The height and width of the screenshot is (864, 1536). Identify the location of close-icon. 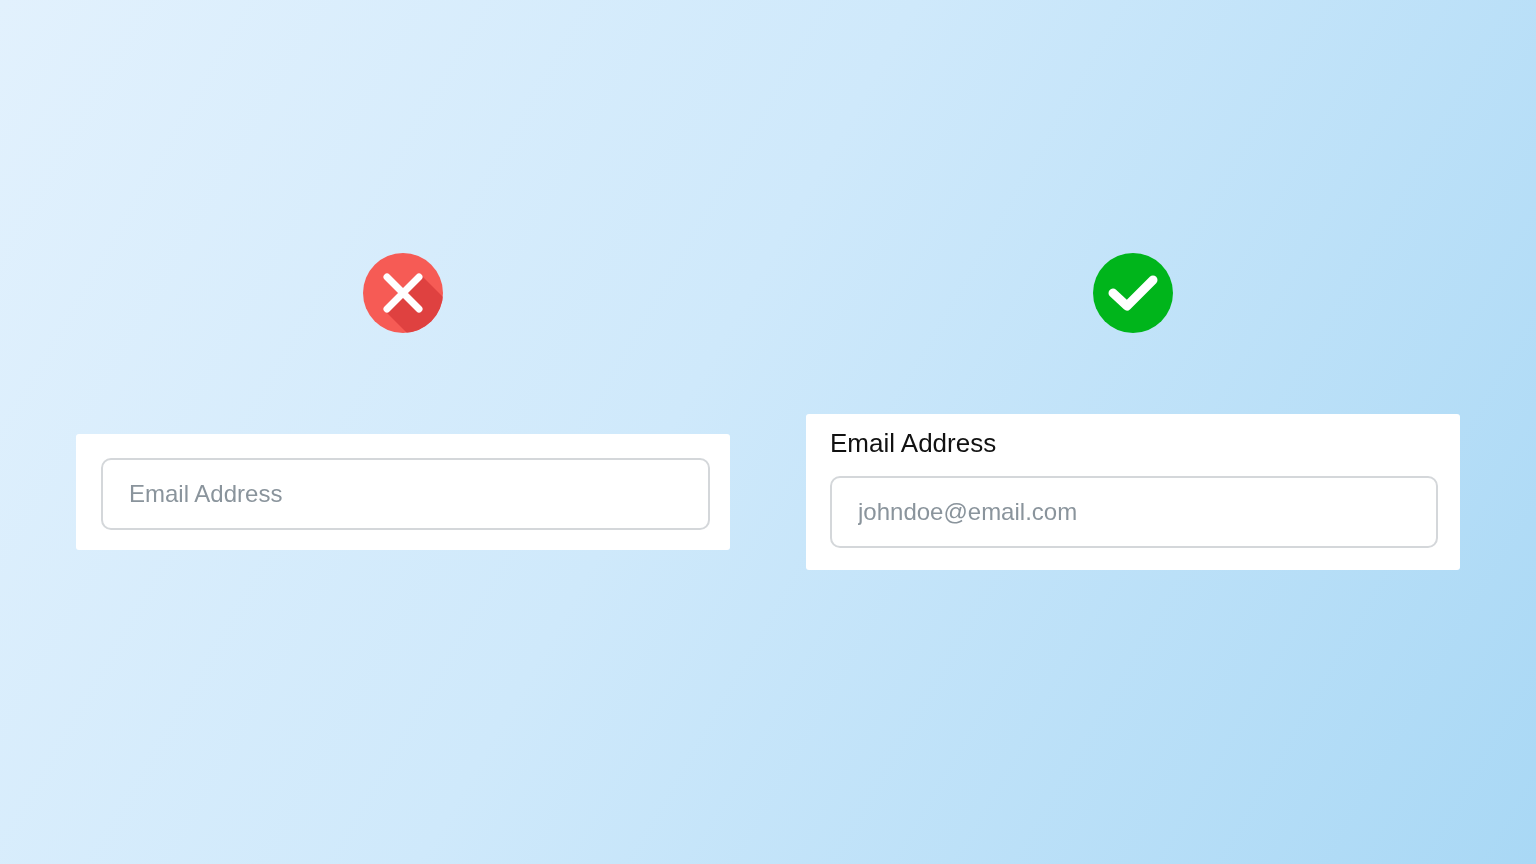
(403, 293).